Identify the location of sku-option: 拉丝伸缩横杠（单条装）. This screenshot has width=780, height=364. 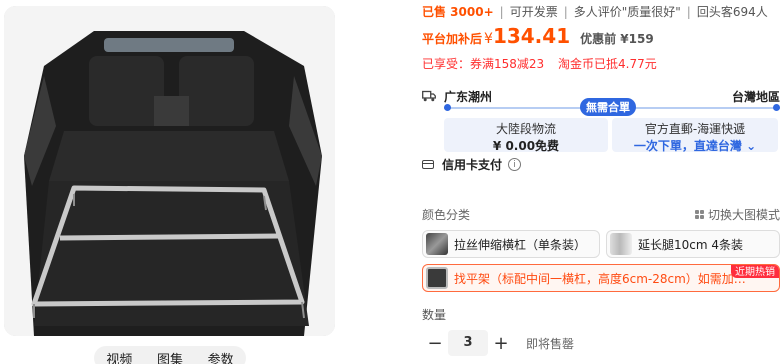
(511, 244).